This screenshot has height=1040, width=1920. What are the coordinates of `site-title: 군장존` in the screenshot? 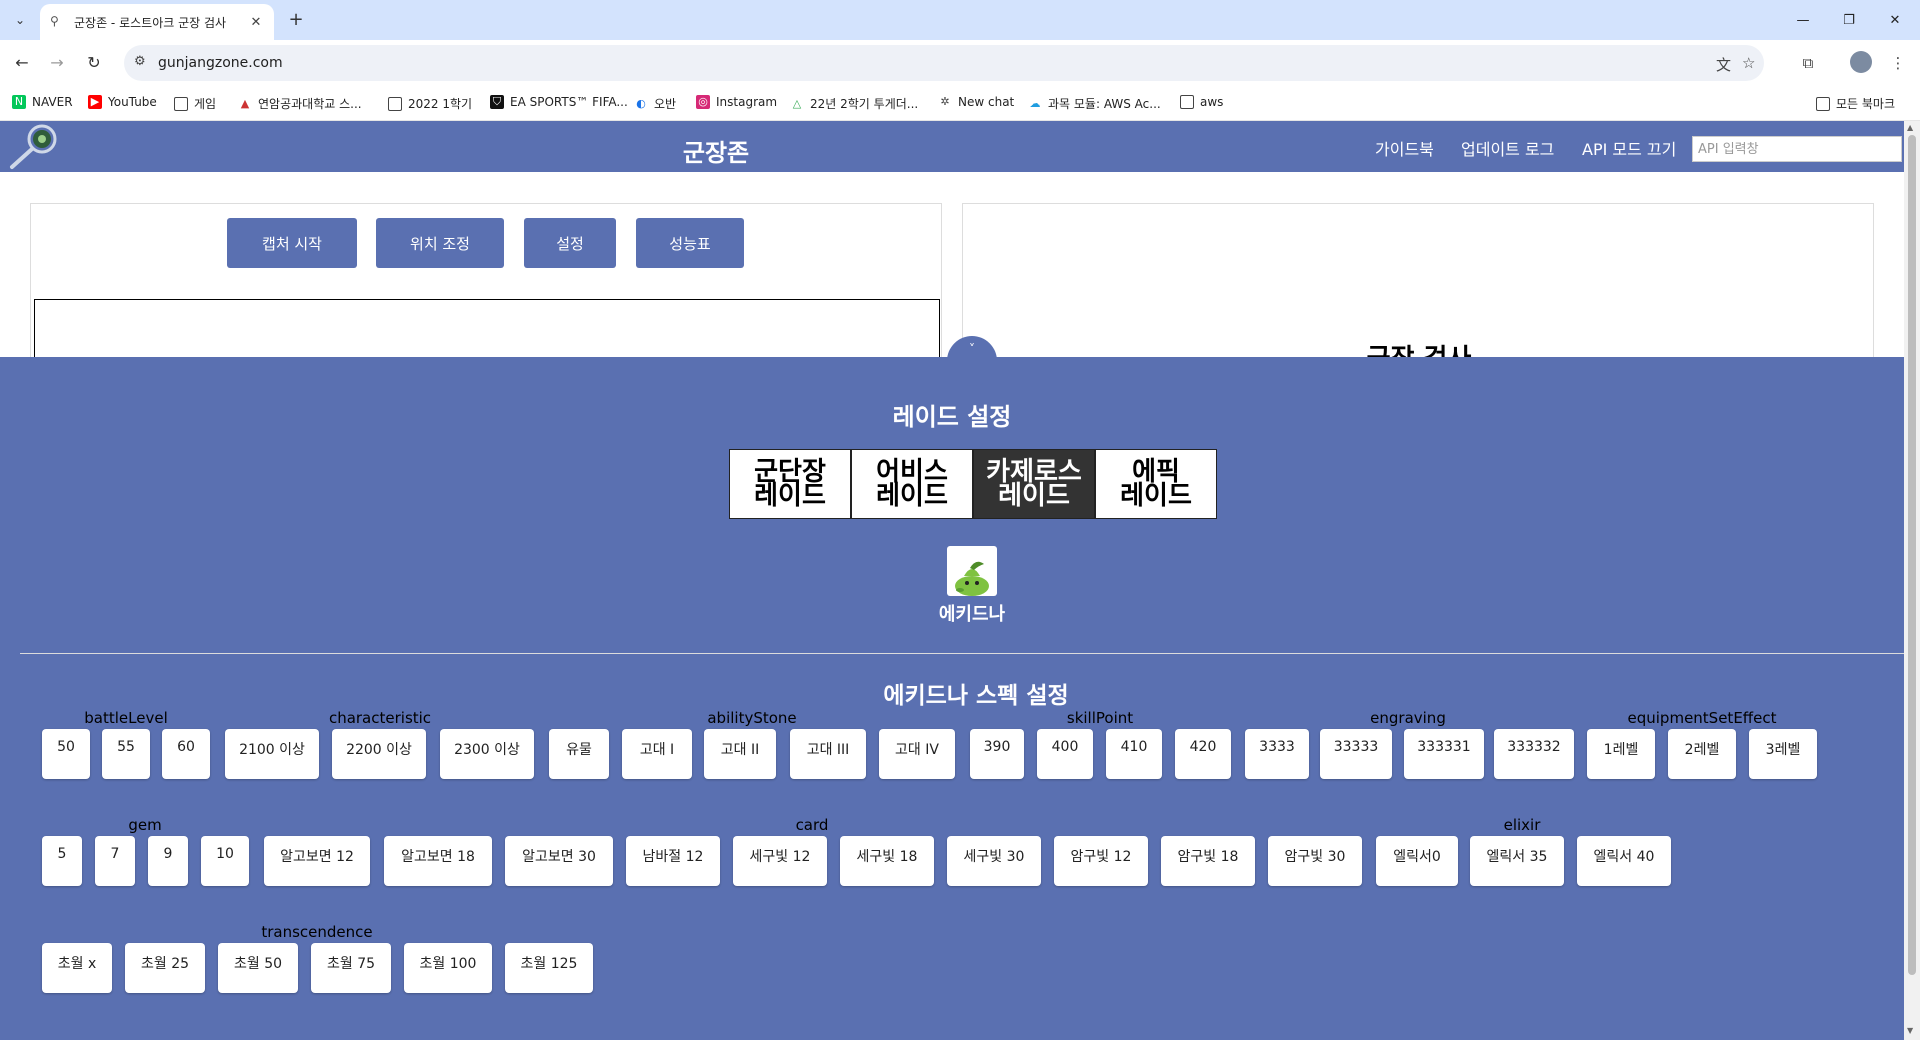 It's located at (716, 150).